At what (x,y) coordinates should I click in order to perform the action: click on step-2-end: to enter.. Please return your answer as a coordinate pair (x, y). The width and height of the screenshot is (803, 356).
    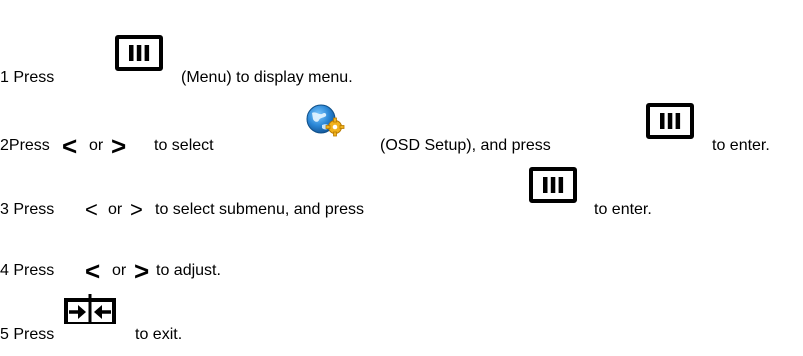
    Looking at the image, I should click on (741, 145).